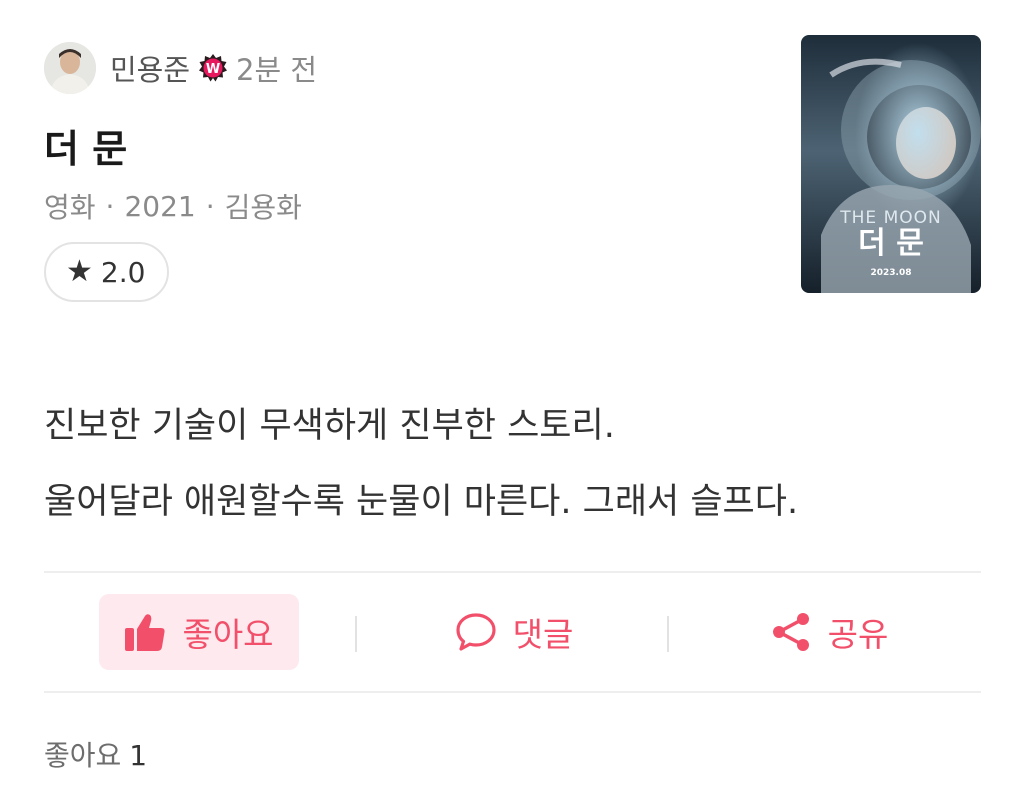 The image size is (1024, 794). I want to click on movie-meta: 영화 · 2021 · 김용화, so click(173, 206).